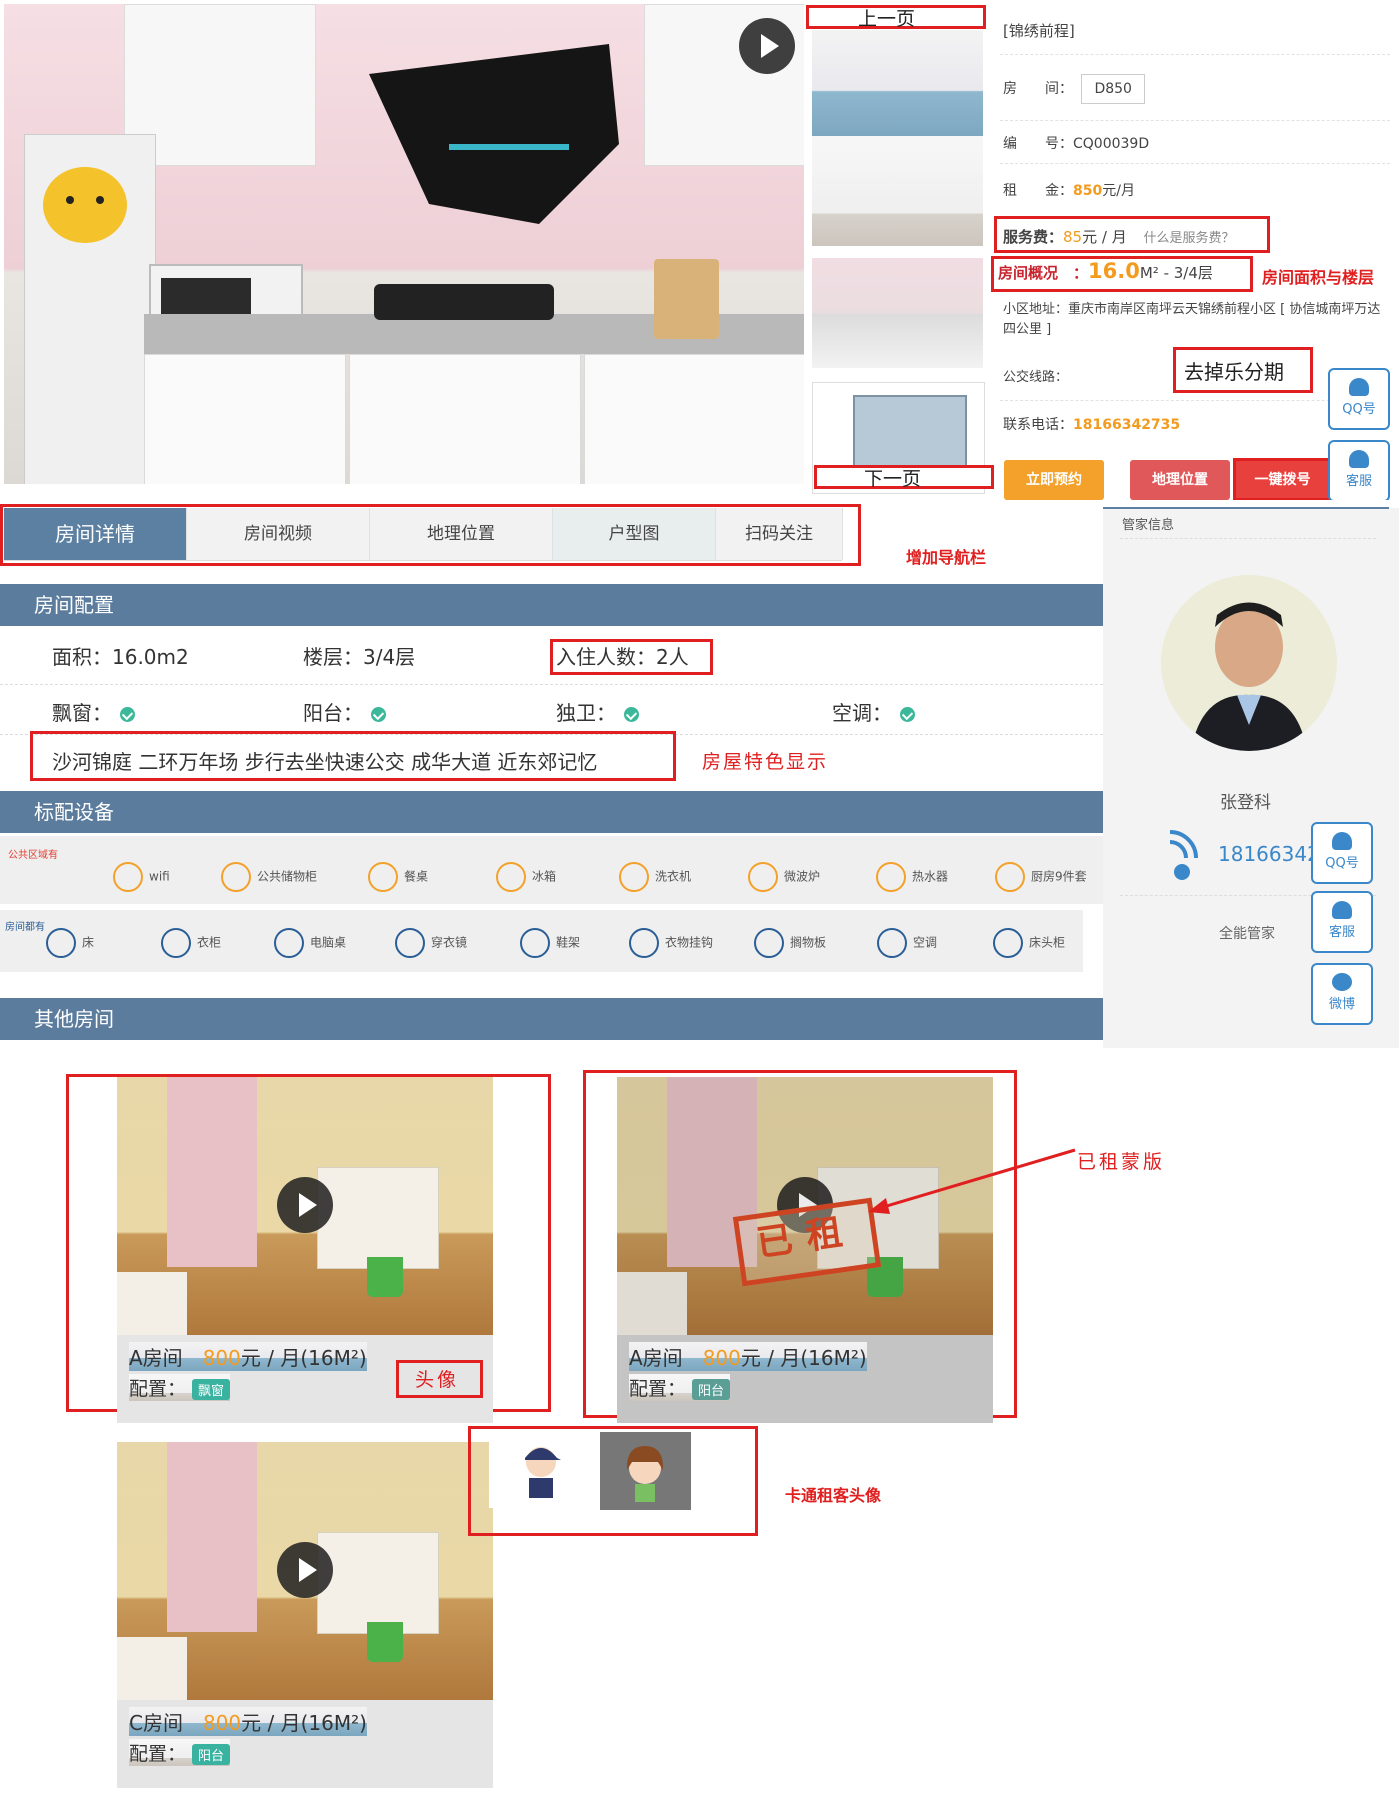  What do you see at coordinates (551, 605) in the screenshot?
I see `section-room-config: 房间配置` at bounding box center [551, 605].